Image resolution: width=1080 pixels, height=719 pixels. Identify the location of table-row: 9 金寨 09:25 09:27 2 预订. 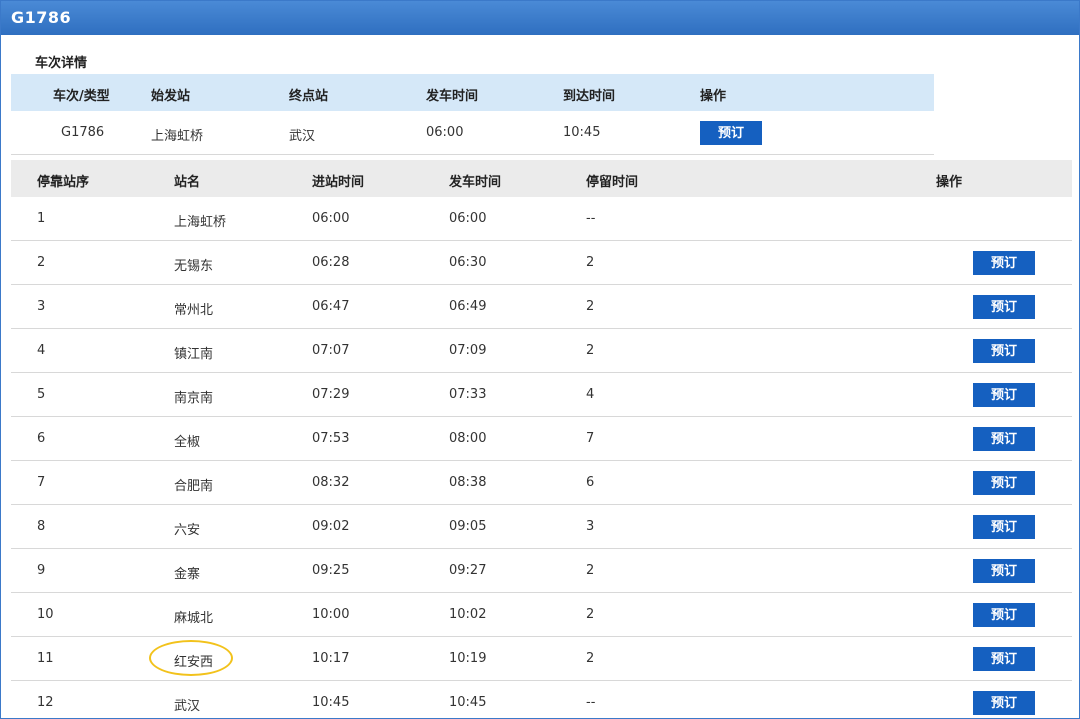
(541, 571).